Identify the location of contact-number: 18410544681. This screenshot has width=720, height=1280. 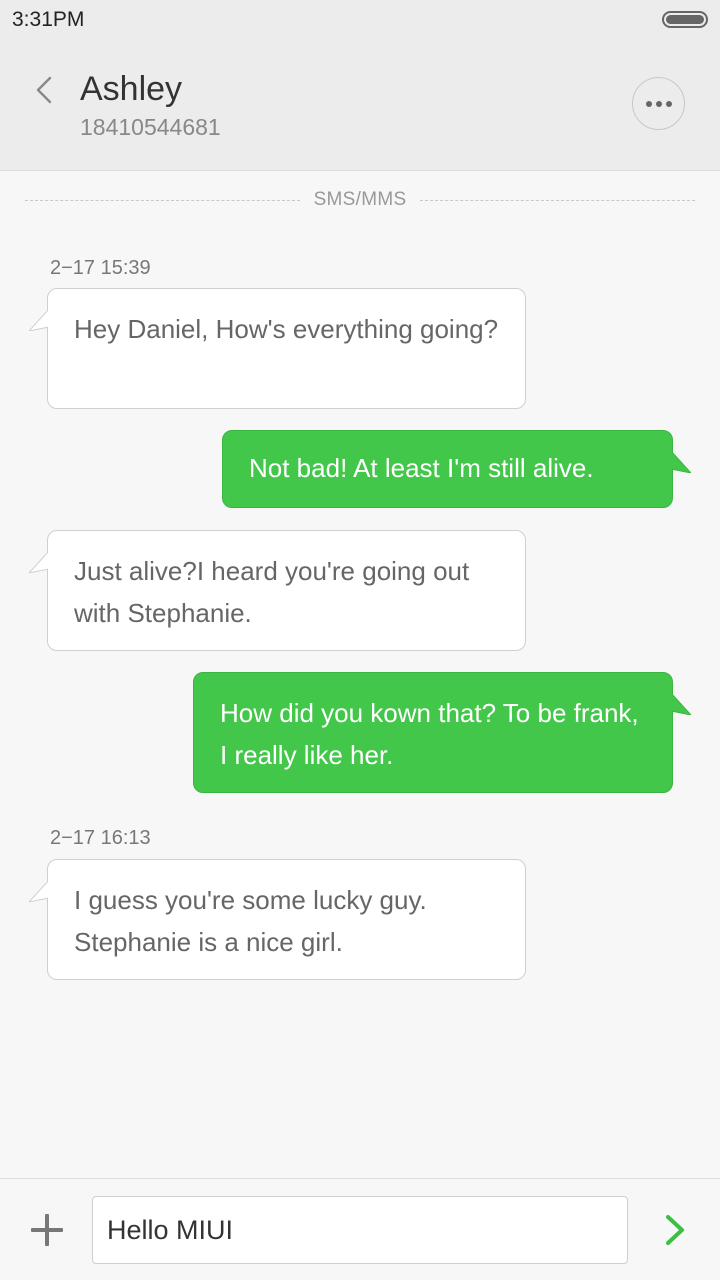
(150, 127).